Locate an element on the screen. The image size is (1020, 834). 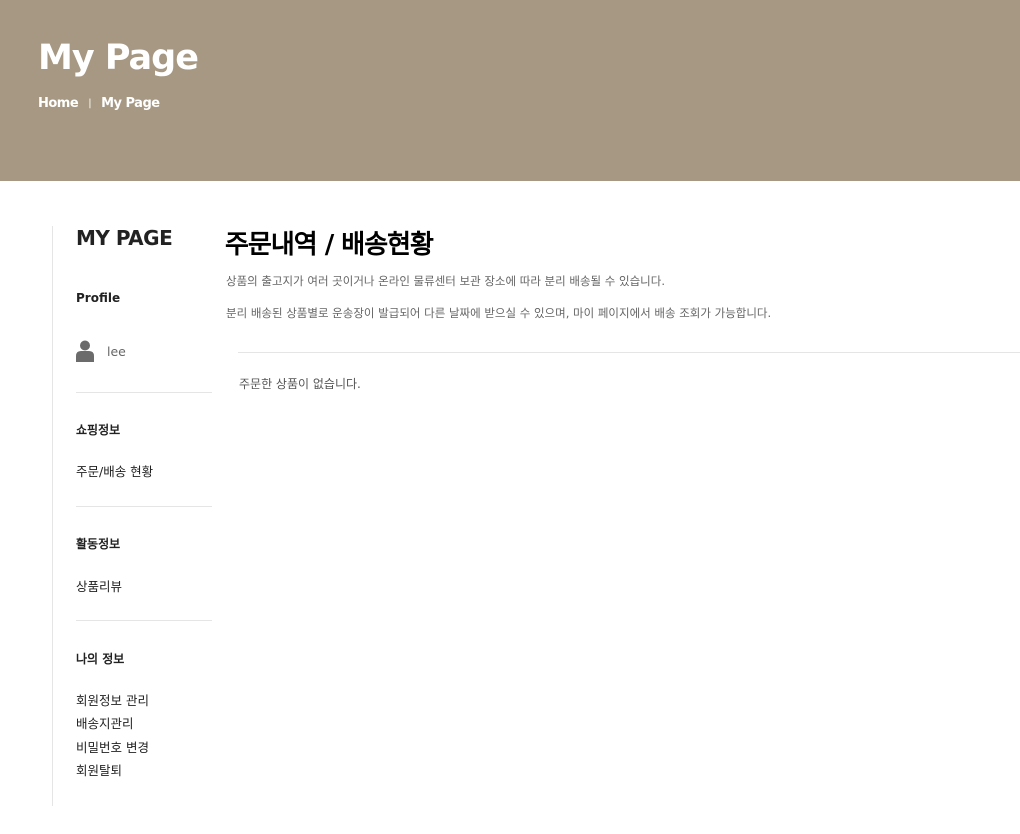
page-title: 주문내역 / 배송현황 is located at coordinates (329, 245).